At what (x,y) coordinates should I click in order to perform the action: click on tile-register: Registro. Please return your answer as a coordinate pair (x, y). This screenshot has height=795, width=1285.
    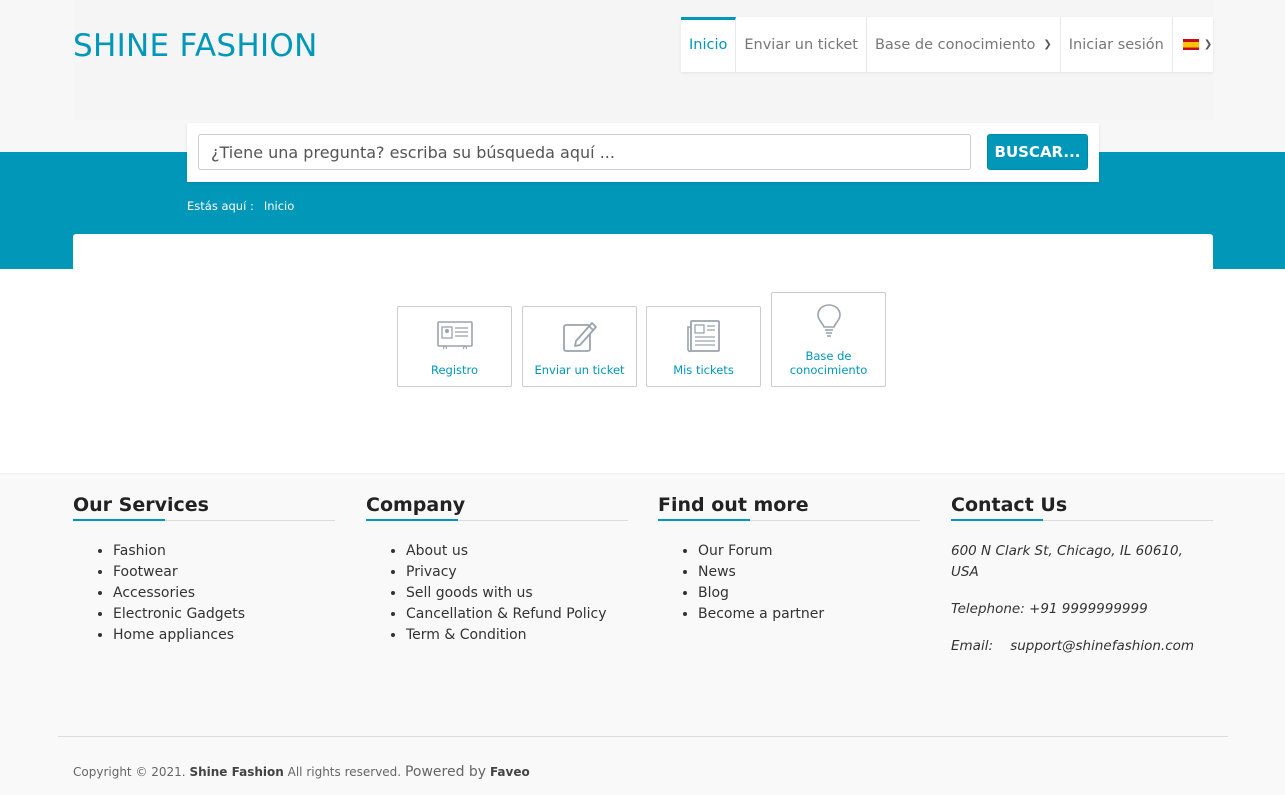
    Looking at the image, I should click on (454, 346).